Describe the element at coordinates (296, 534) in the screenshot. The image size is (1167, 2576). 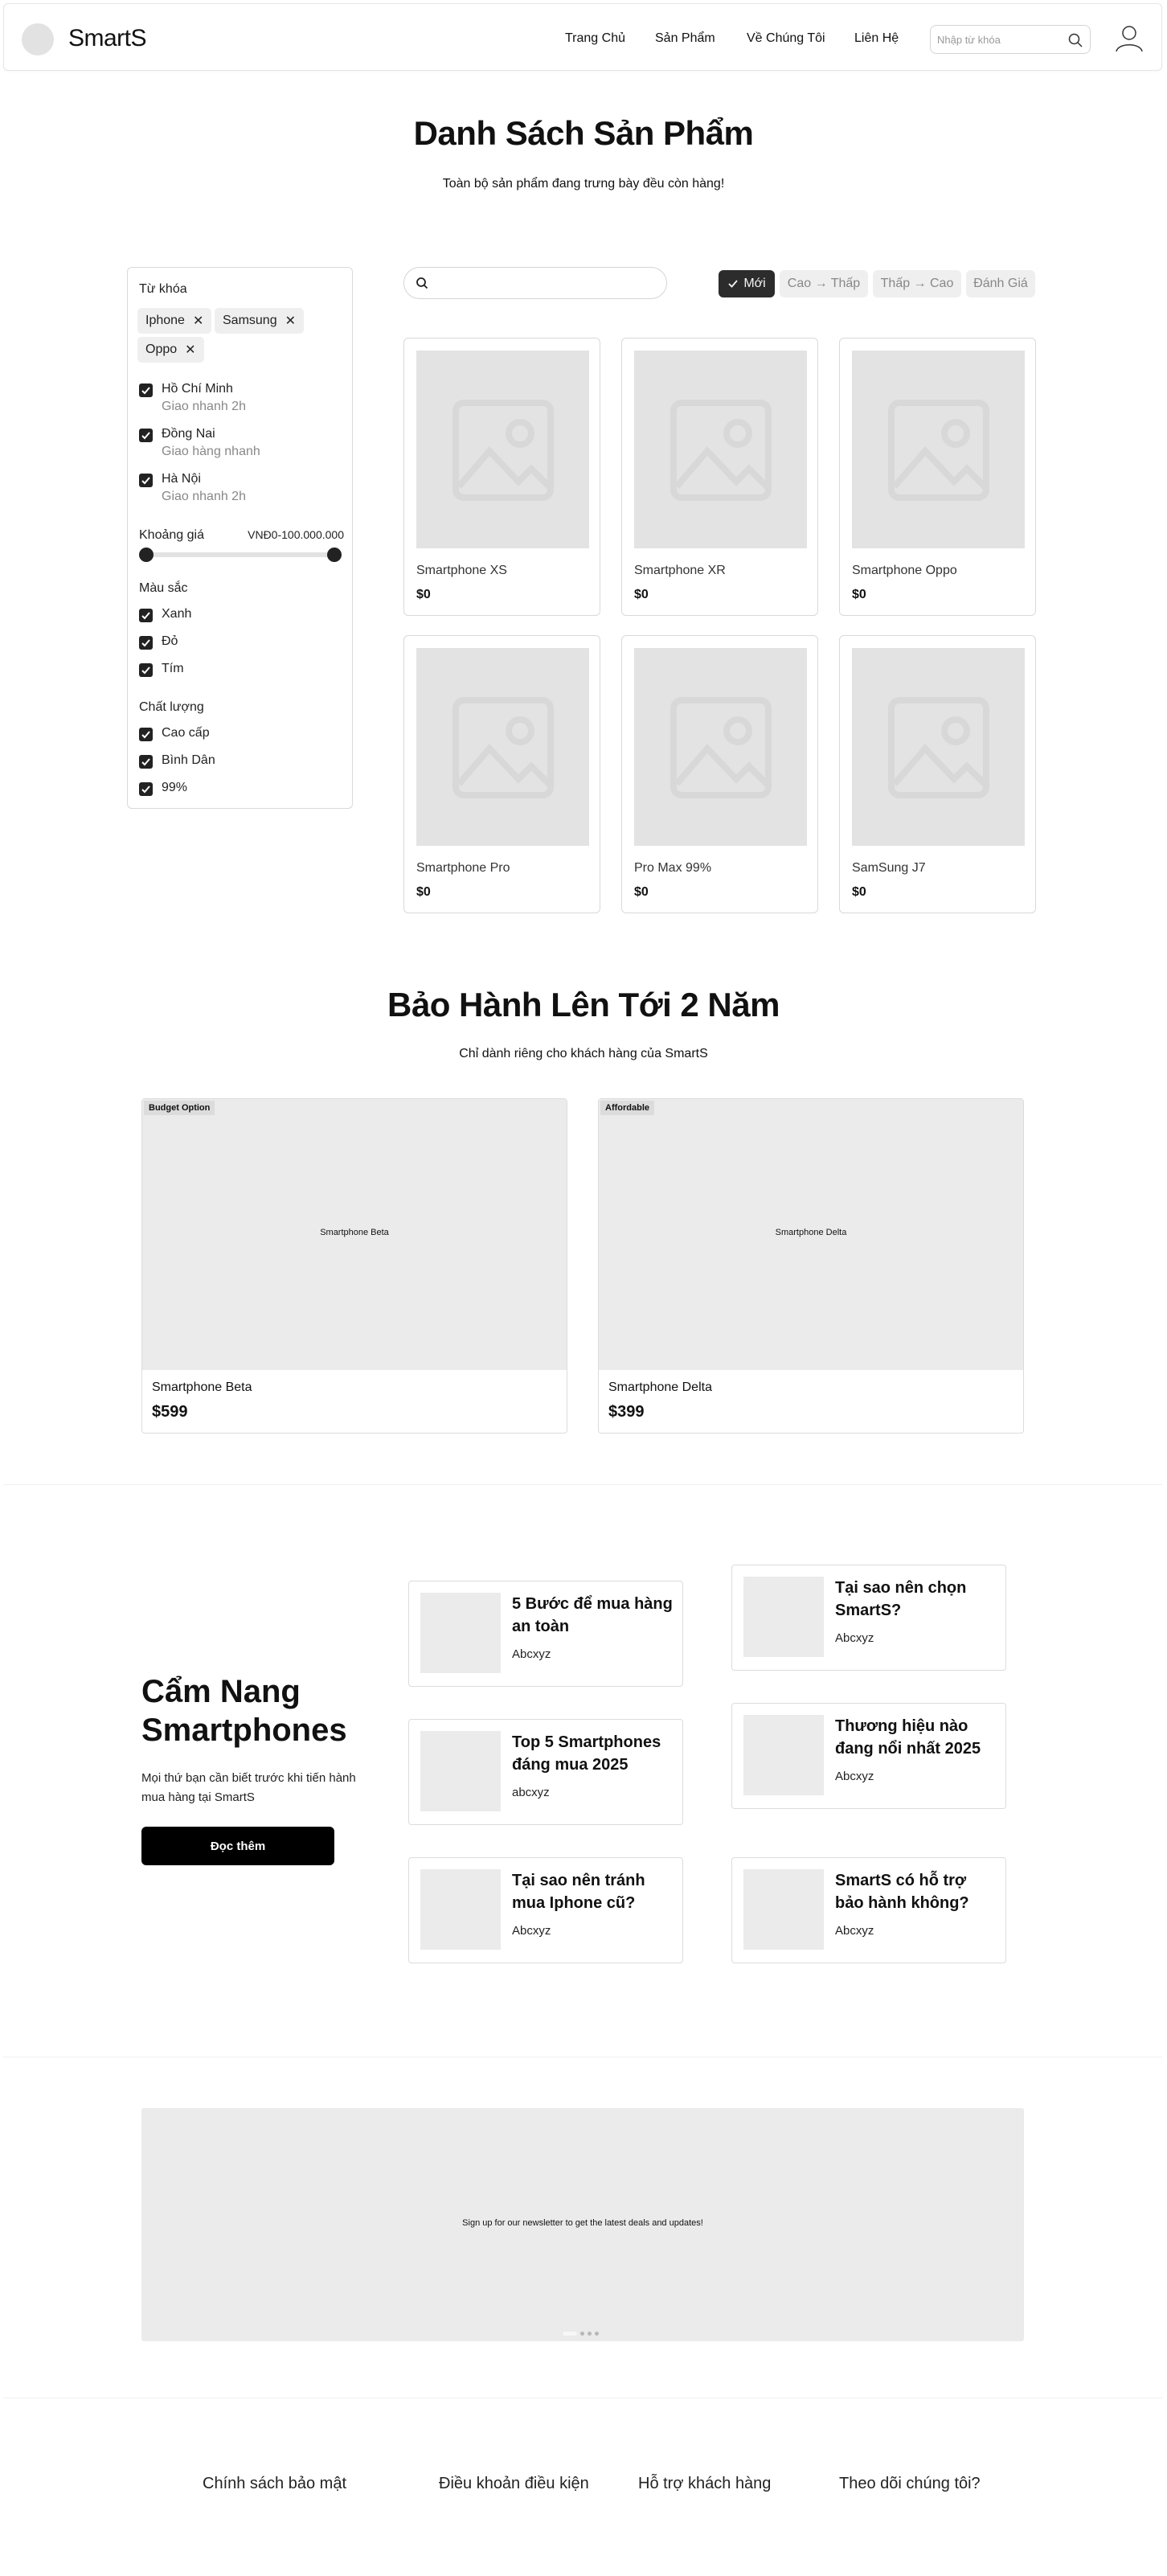
I see `price-range-value: VNĐ0-100.000.000` at that location.